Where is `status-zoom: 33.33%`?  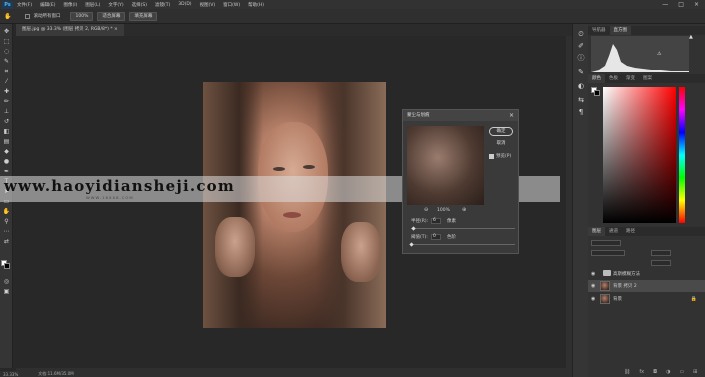
status-zoom: 33.33% is located at coordinates (10, 374).